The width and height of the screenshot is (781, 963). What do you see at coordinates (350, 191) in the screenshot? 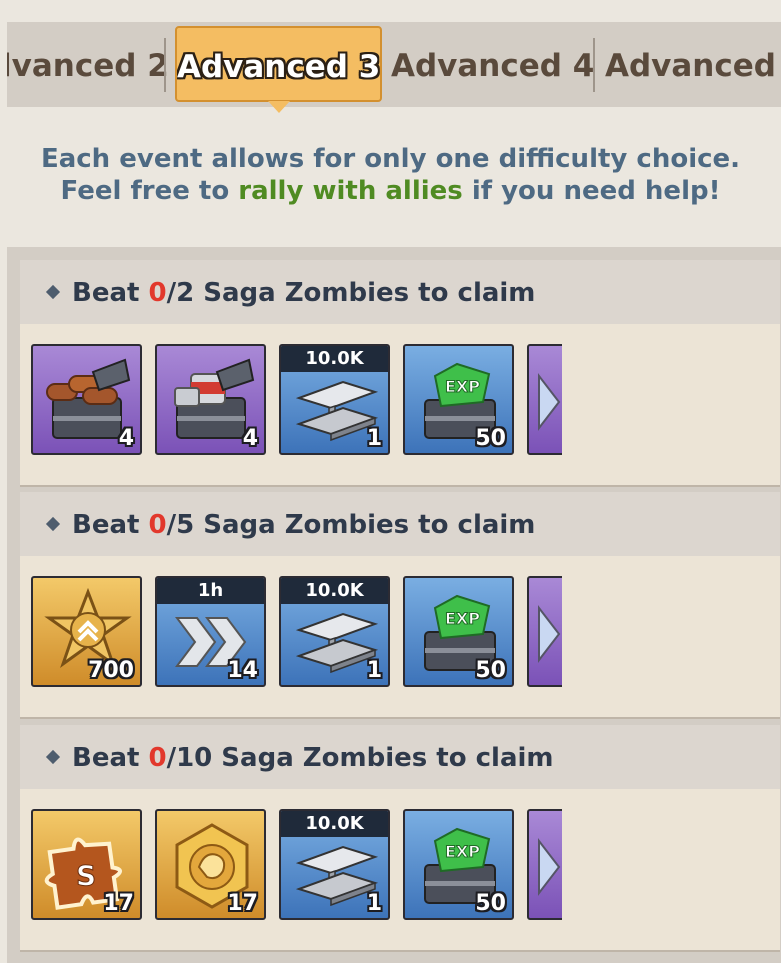
I see `notice-highlight: rally with allies` at bounding box center [350, 191].